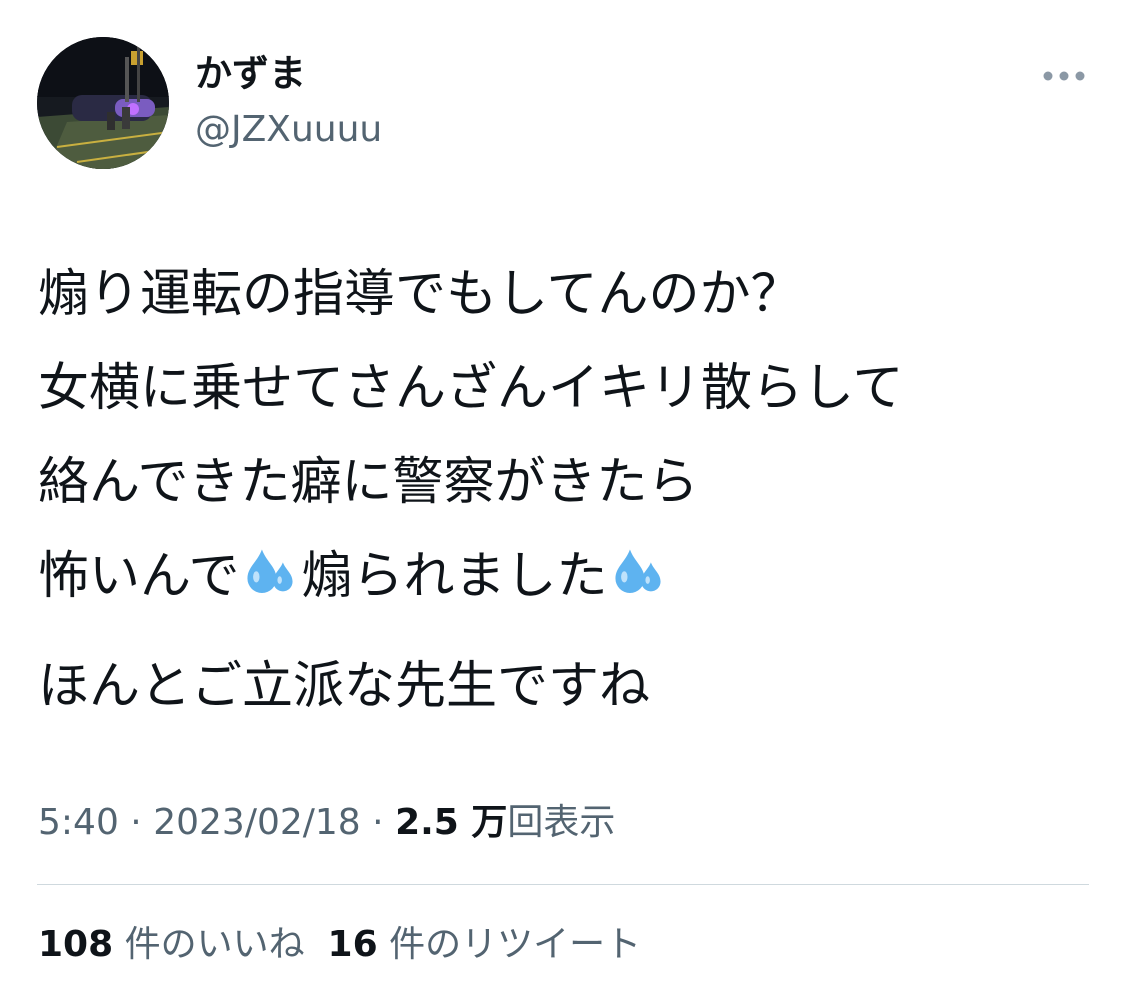 The width and height of the screenshot is (1125, 996). I want to click on author-handle: @JZXuuuu, so click(288, 130).